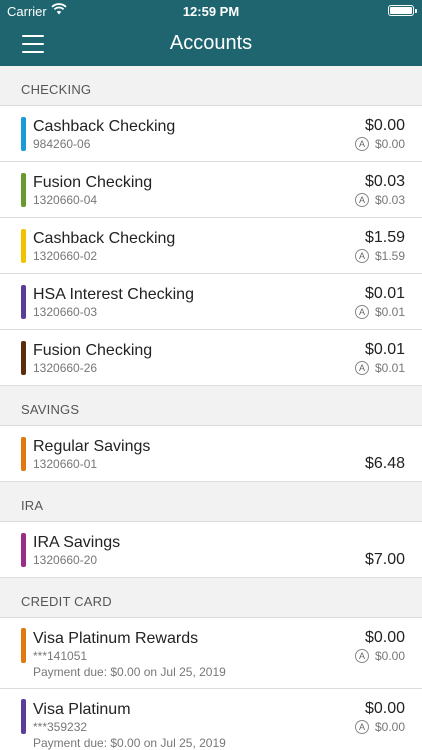 The width and height of the screenshot is (422, 750). What do you see at coordinates (65, 312) in the screenshot?
I see `account-number: 1320660-03` at bounding box center [65, 312].